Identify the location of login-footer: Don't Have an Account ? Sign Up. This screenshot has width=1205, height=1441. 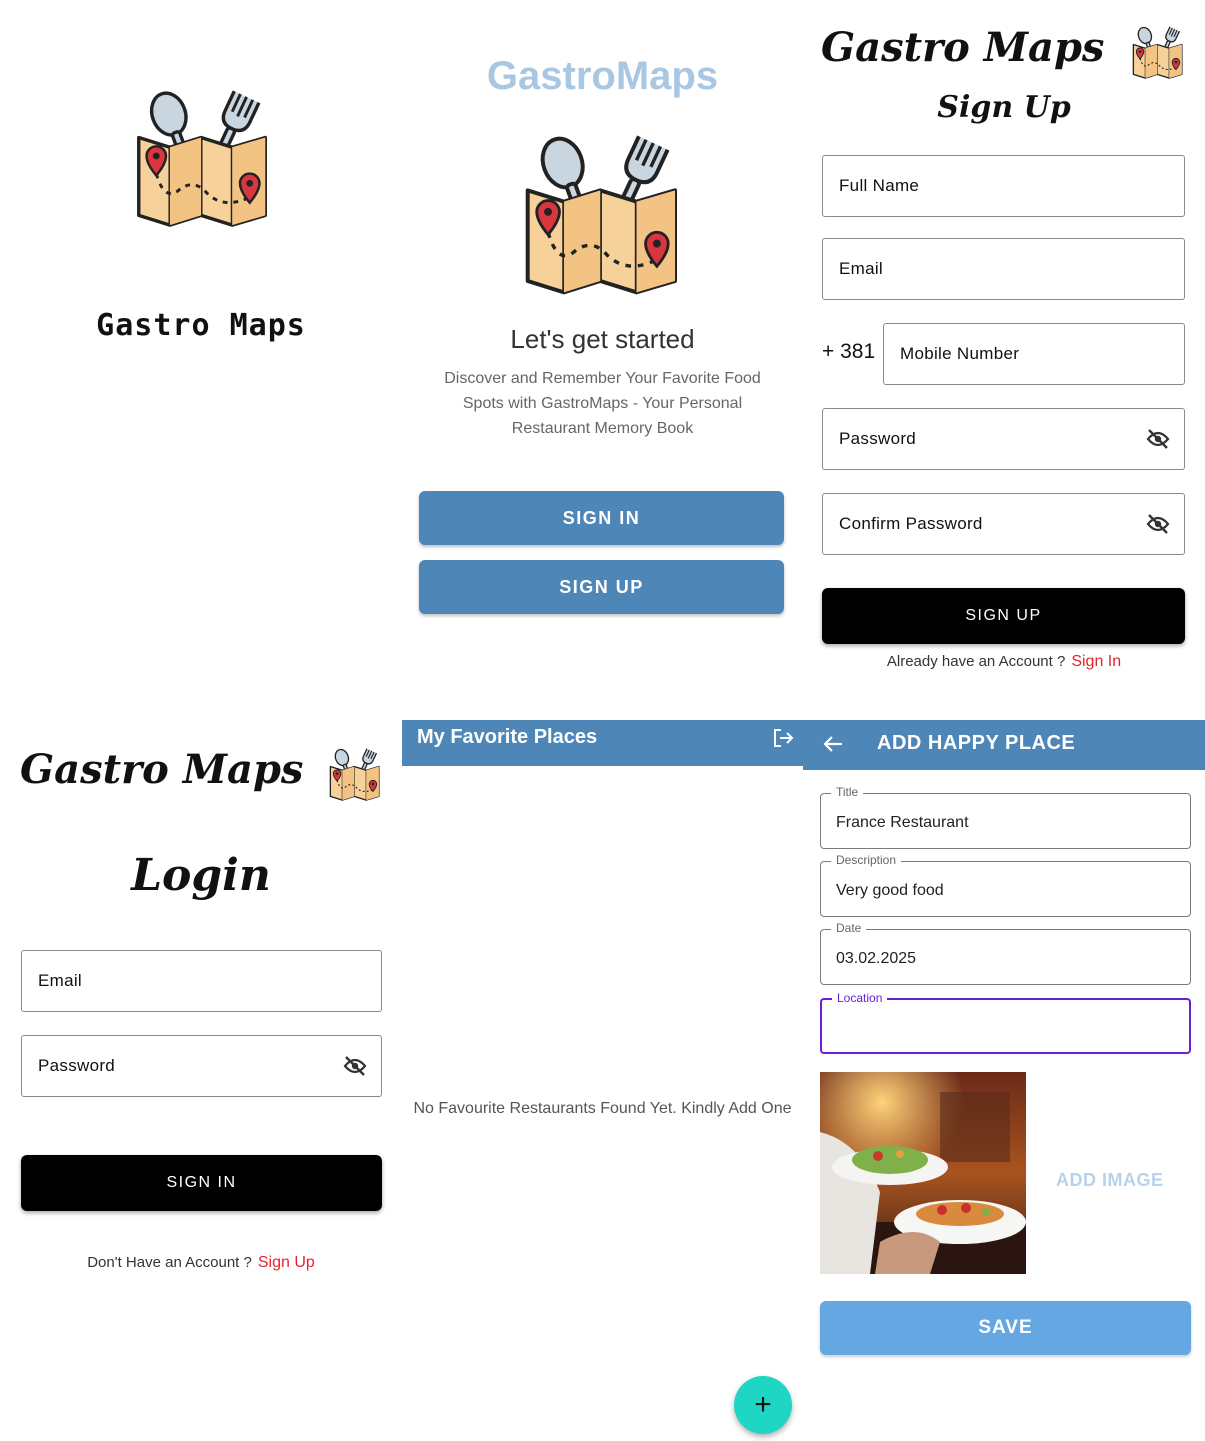
(201, 1263).